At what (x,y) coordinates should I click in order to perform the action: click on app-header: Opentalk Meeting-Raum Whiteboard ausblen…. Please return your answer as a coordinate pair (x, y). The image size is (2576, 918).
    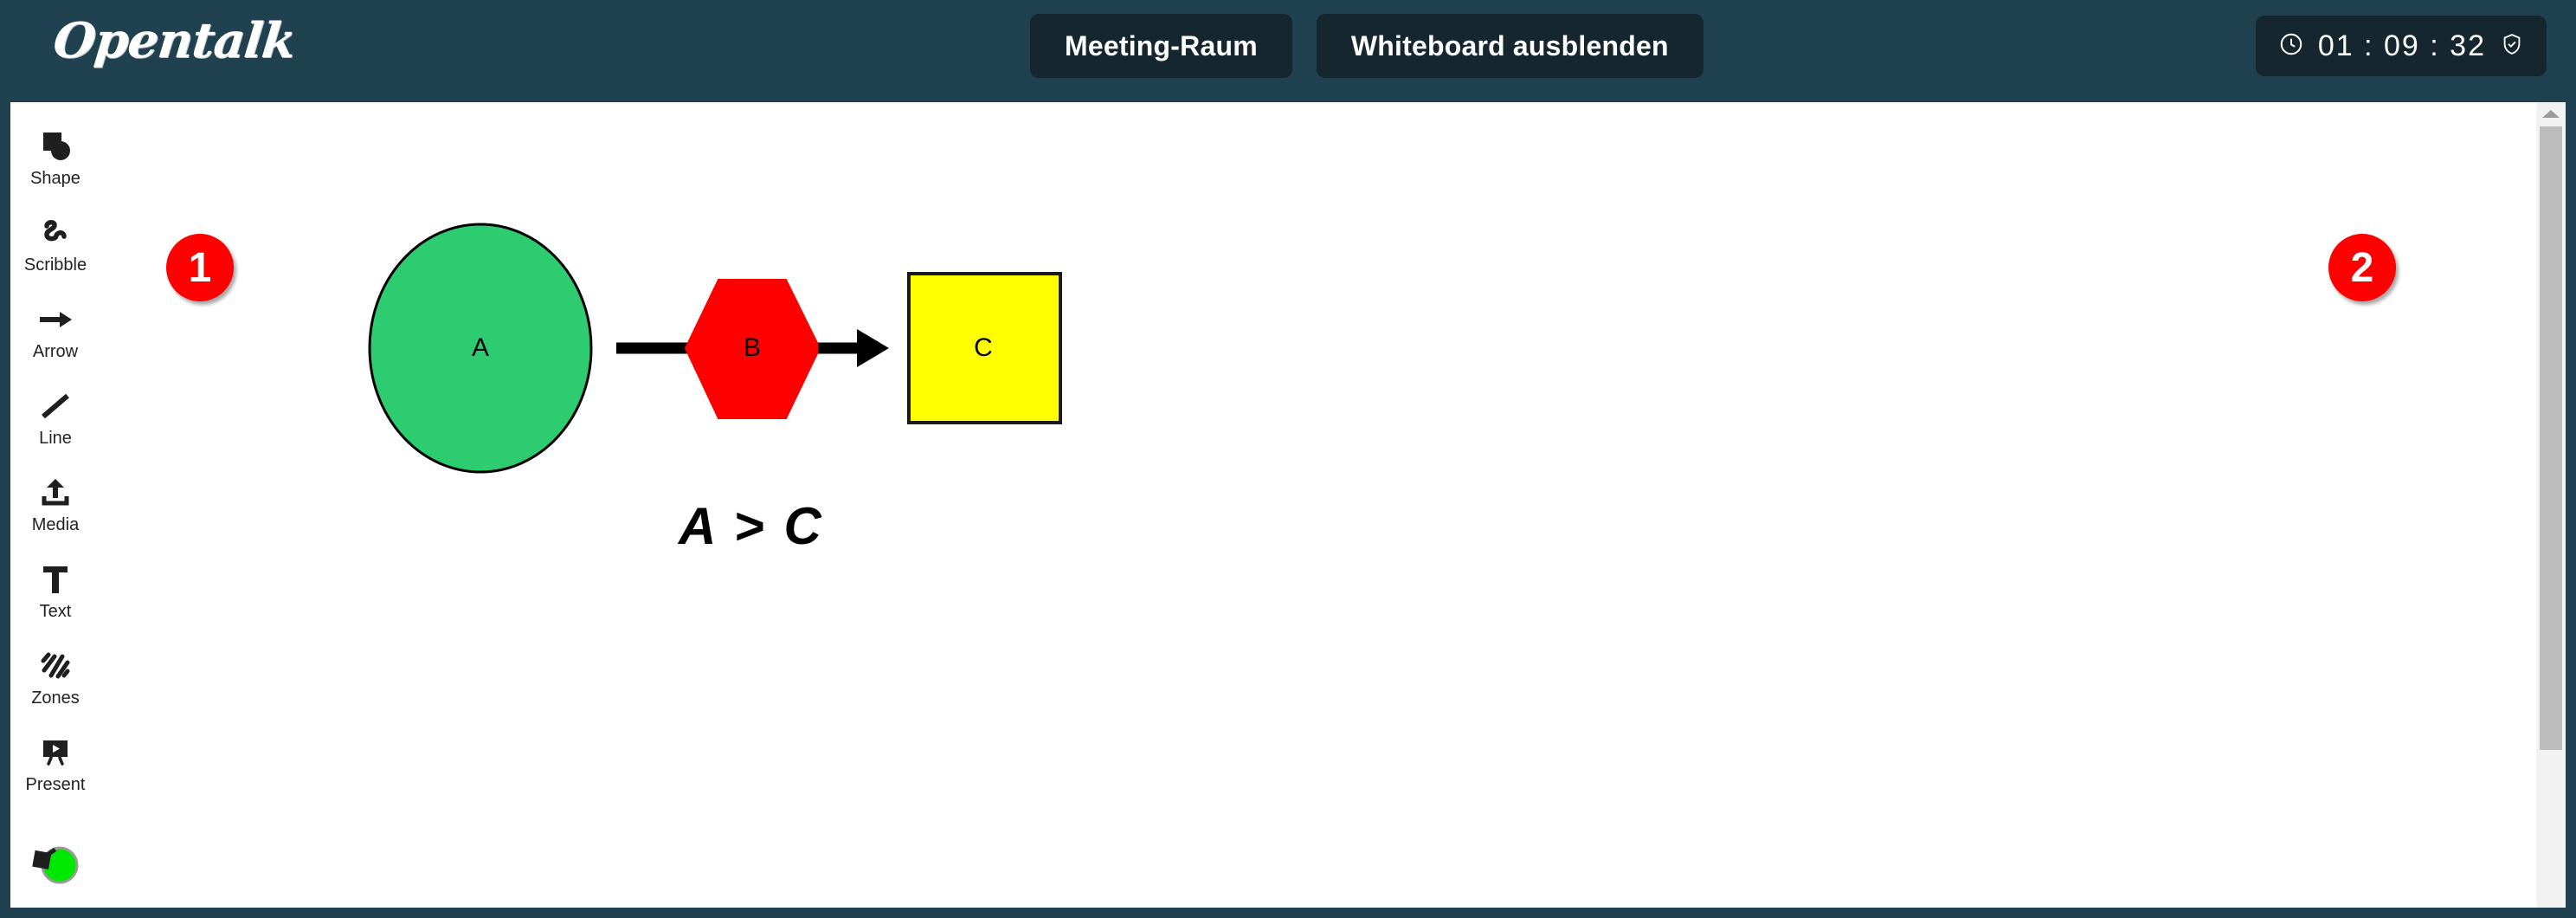
    Looking at the image, I should click on (1288, 47).